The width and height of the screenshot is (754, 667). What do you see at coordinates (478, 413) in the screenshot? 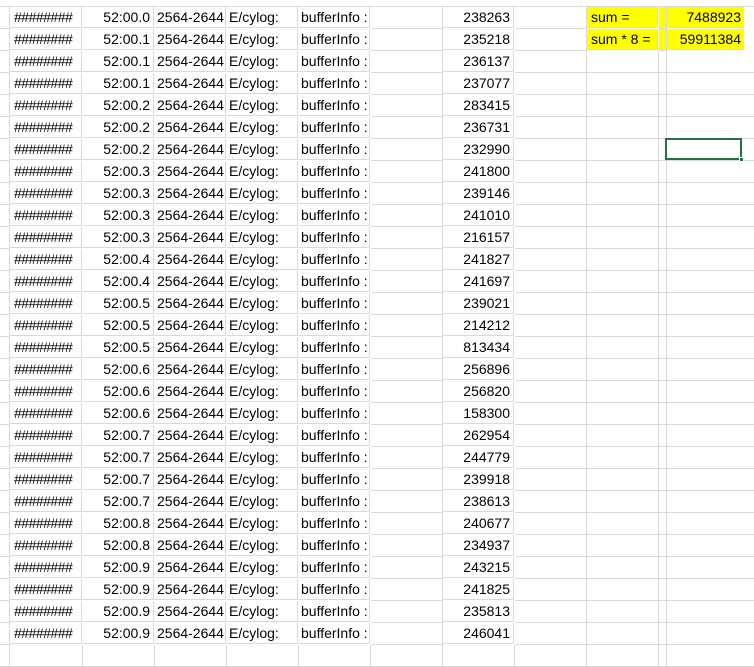
I see `value-cell: 158300` at bounding box center [478, 413].